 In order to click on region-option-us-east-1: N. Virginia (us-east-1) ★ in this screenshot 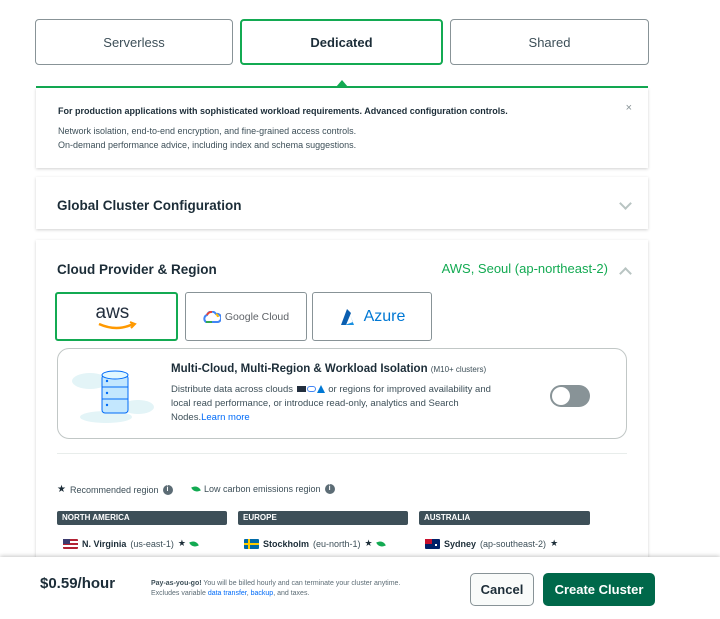, I will do `click(131, 543)`.